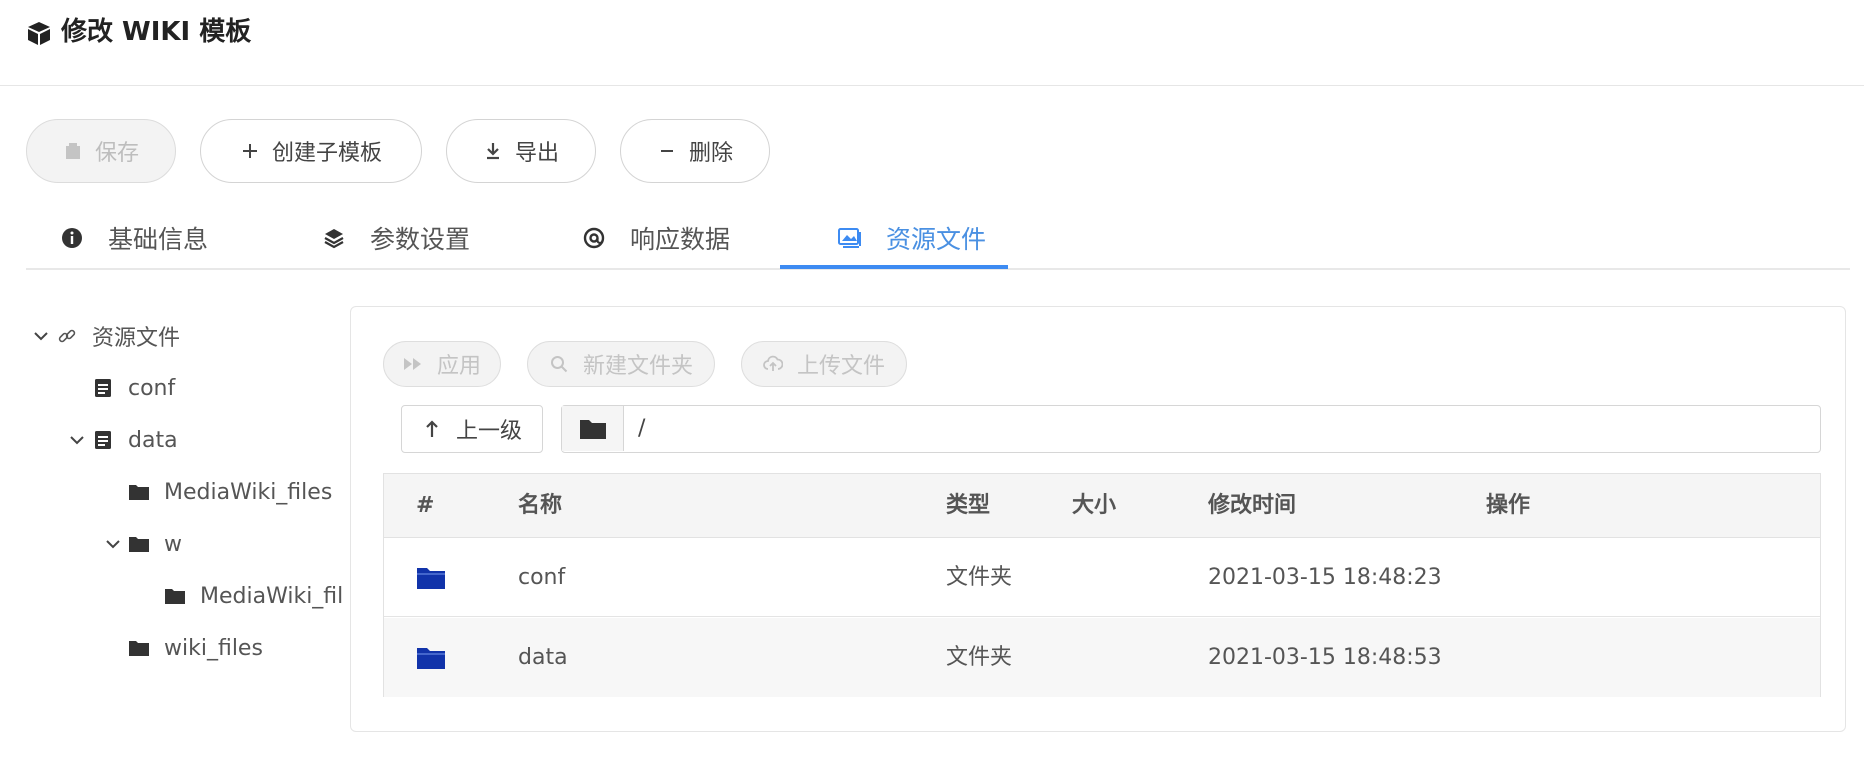 The width and height of the screenshot is (1864, 770). What do you see at coordinates (250, 151) in the screenshot?
I see `plus-icon` at bounding box center [250, 151].